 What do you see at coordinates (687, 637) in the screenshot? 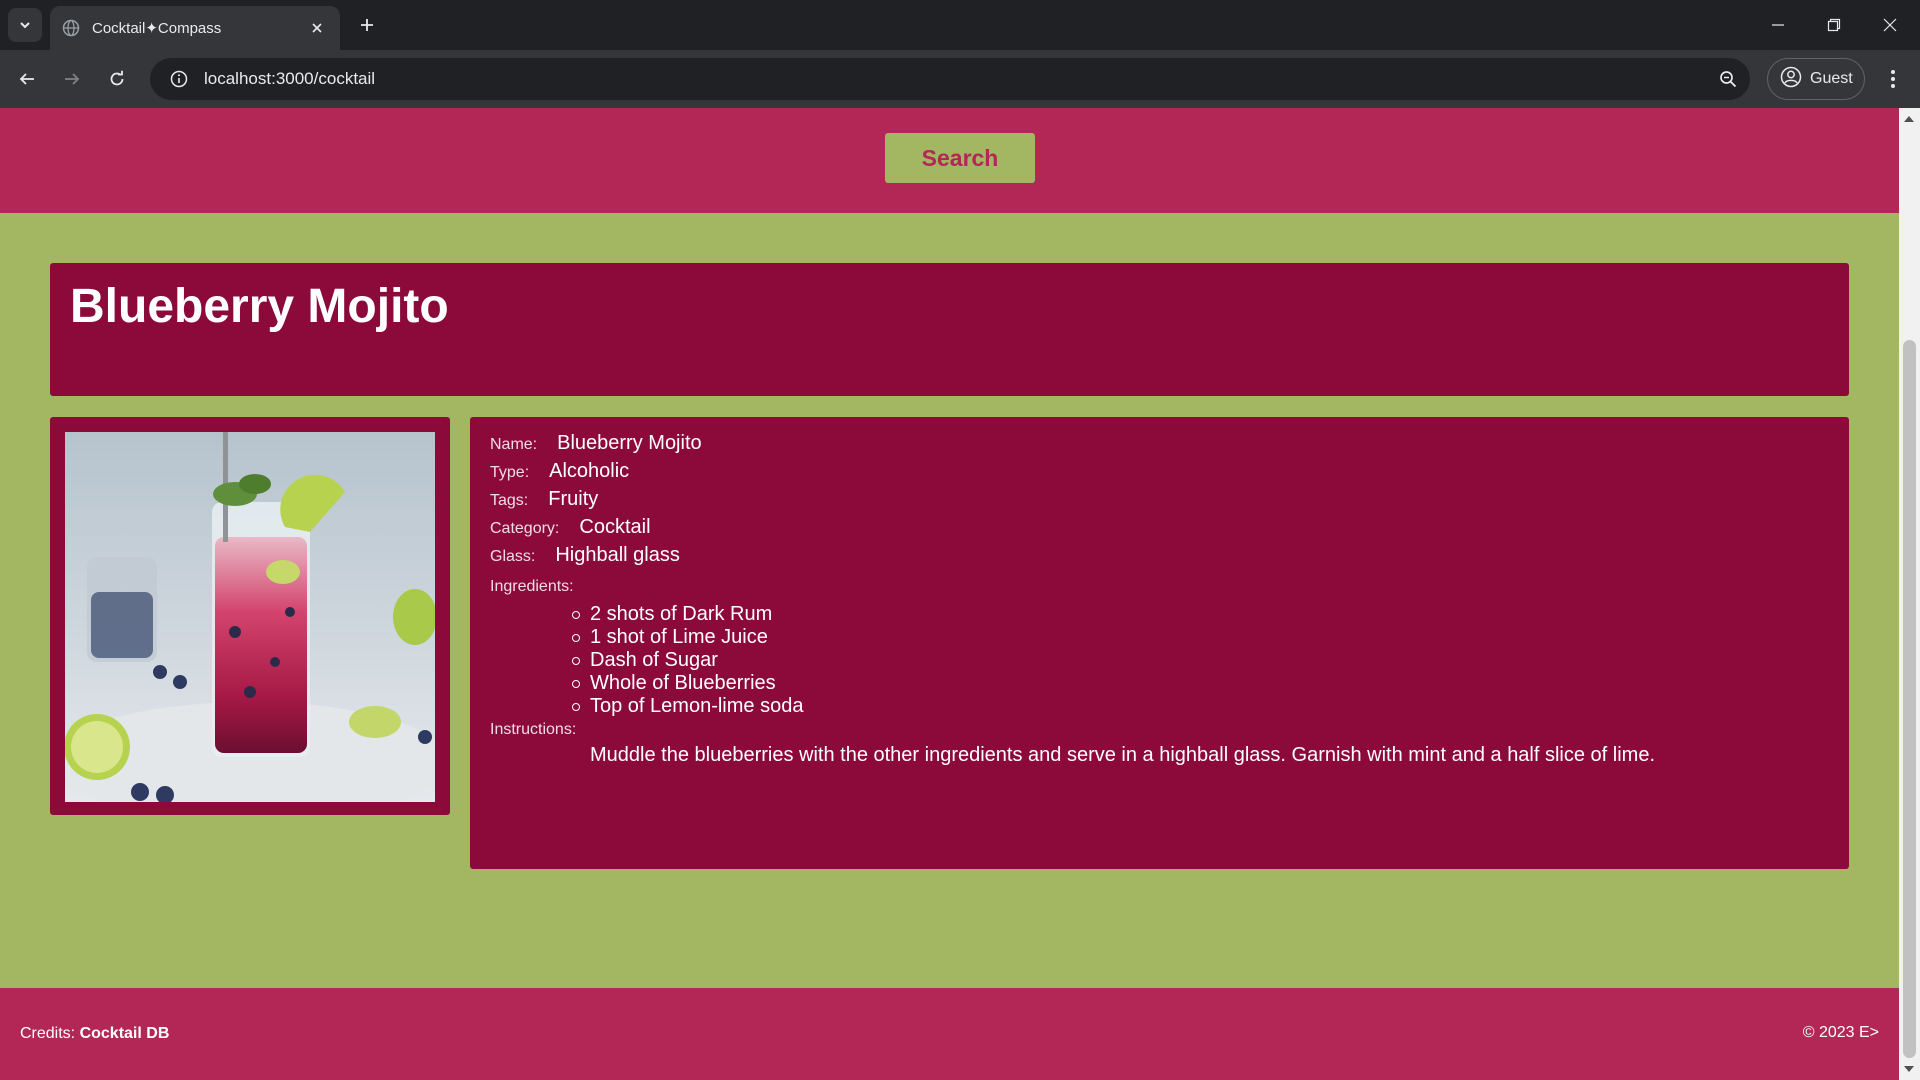
I see `ingredient-item: 1 shot of Lime Juice` at bounding box center [687, 637].